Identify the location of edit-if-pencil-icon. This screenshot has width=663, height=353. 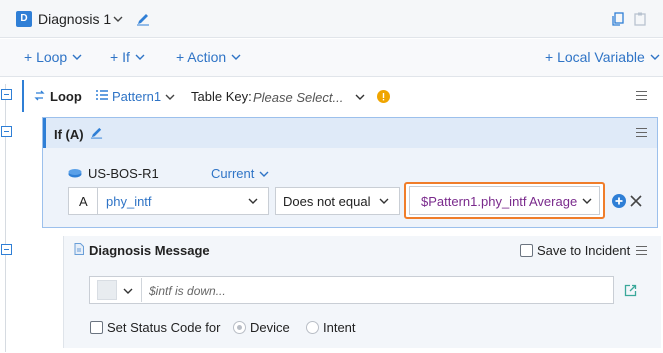
(96, 132).